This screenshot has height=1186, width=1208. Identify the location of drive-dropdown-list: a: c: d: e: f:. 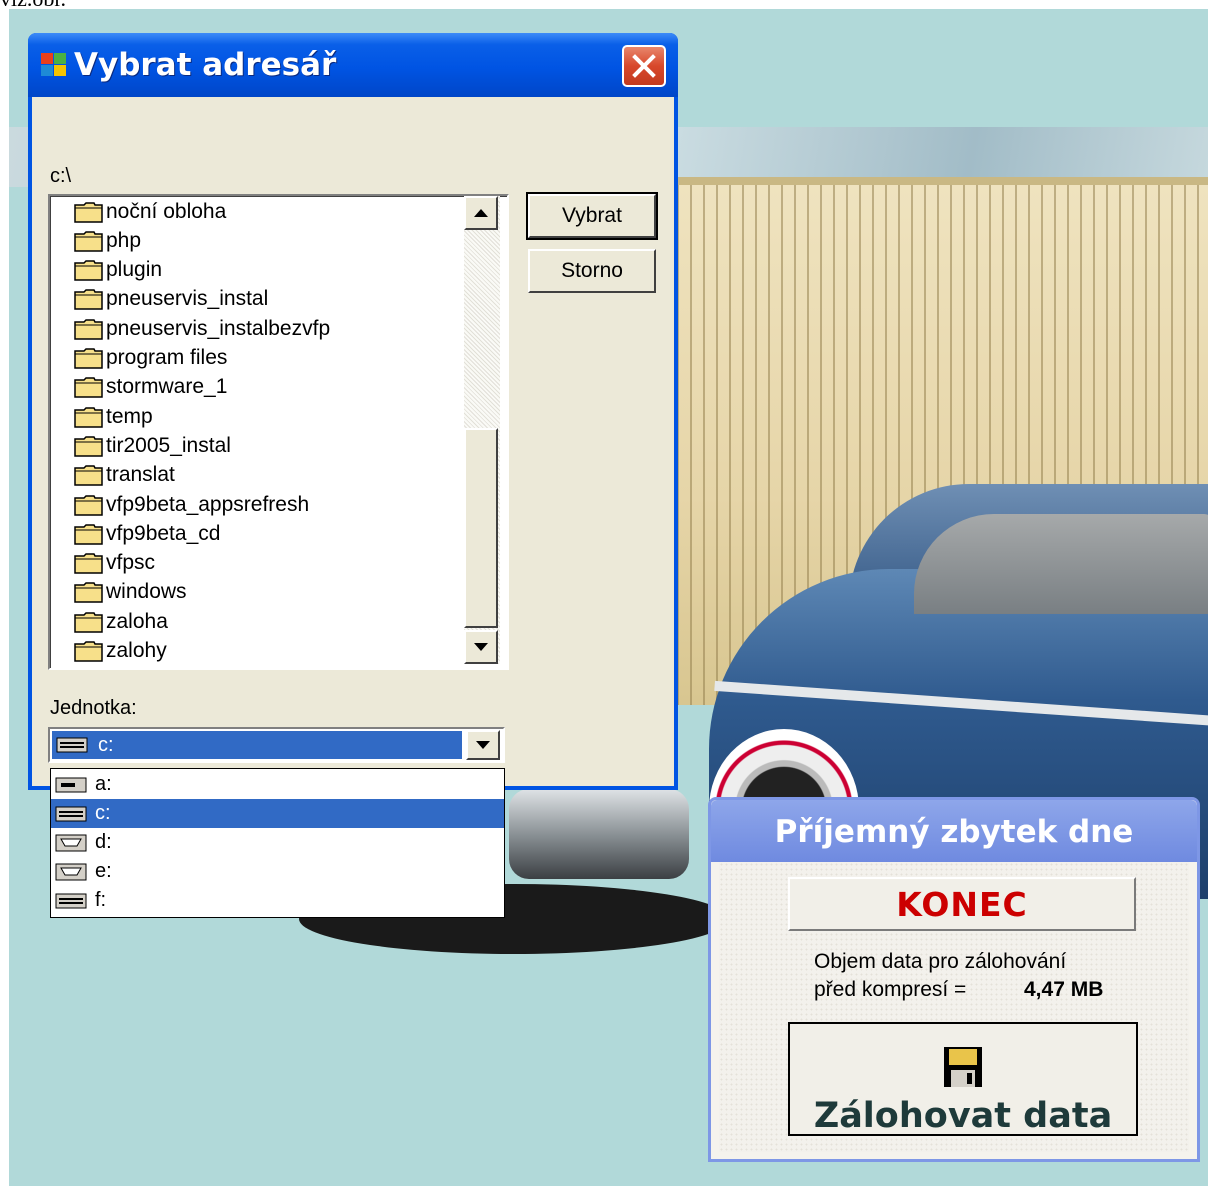
(277, 843).